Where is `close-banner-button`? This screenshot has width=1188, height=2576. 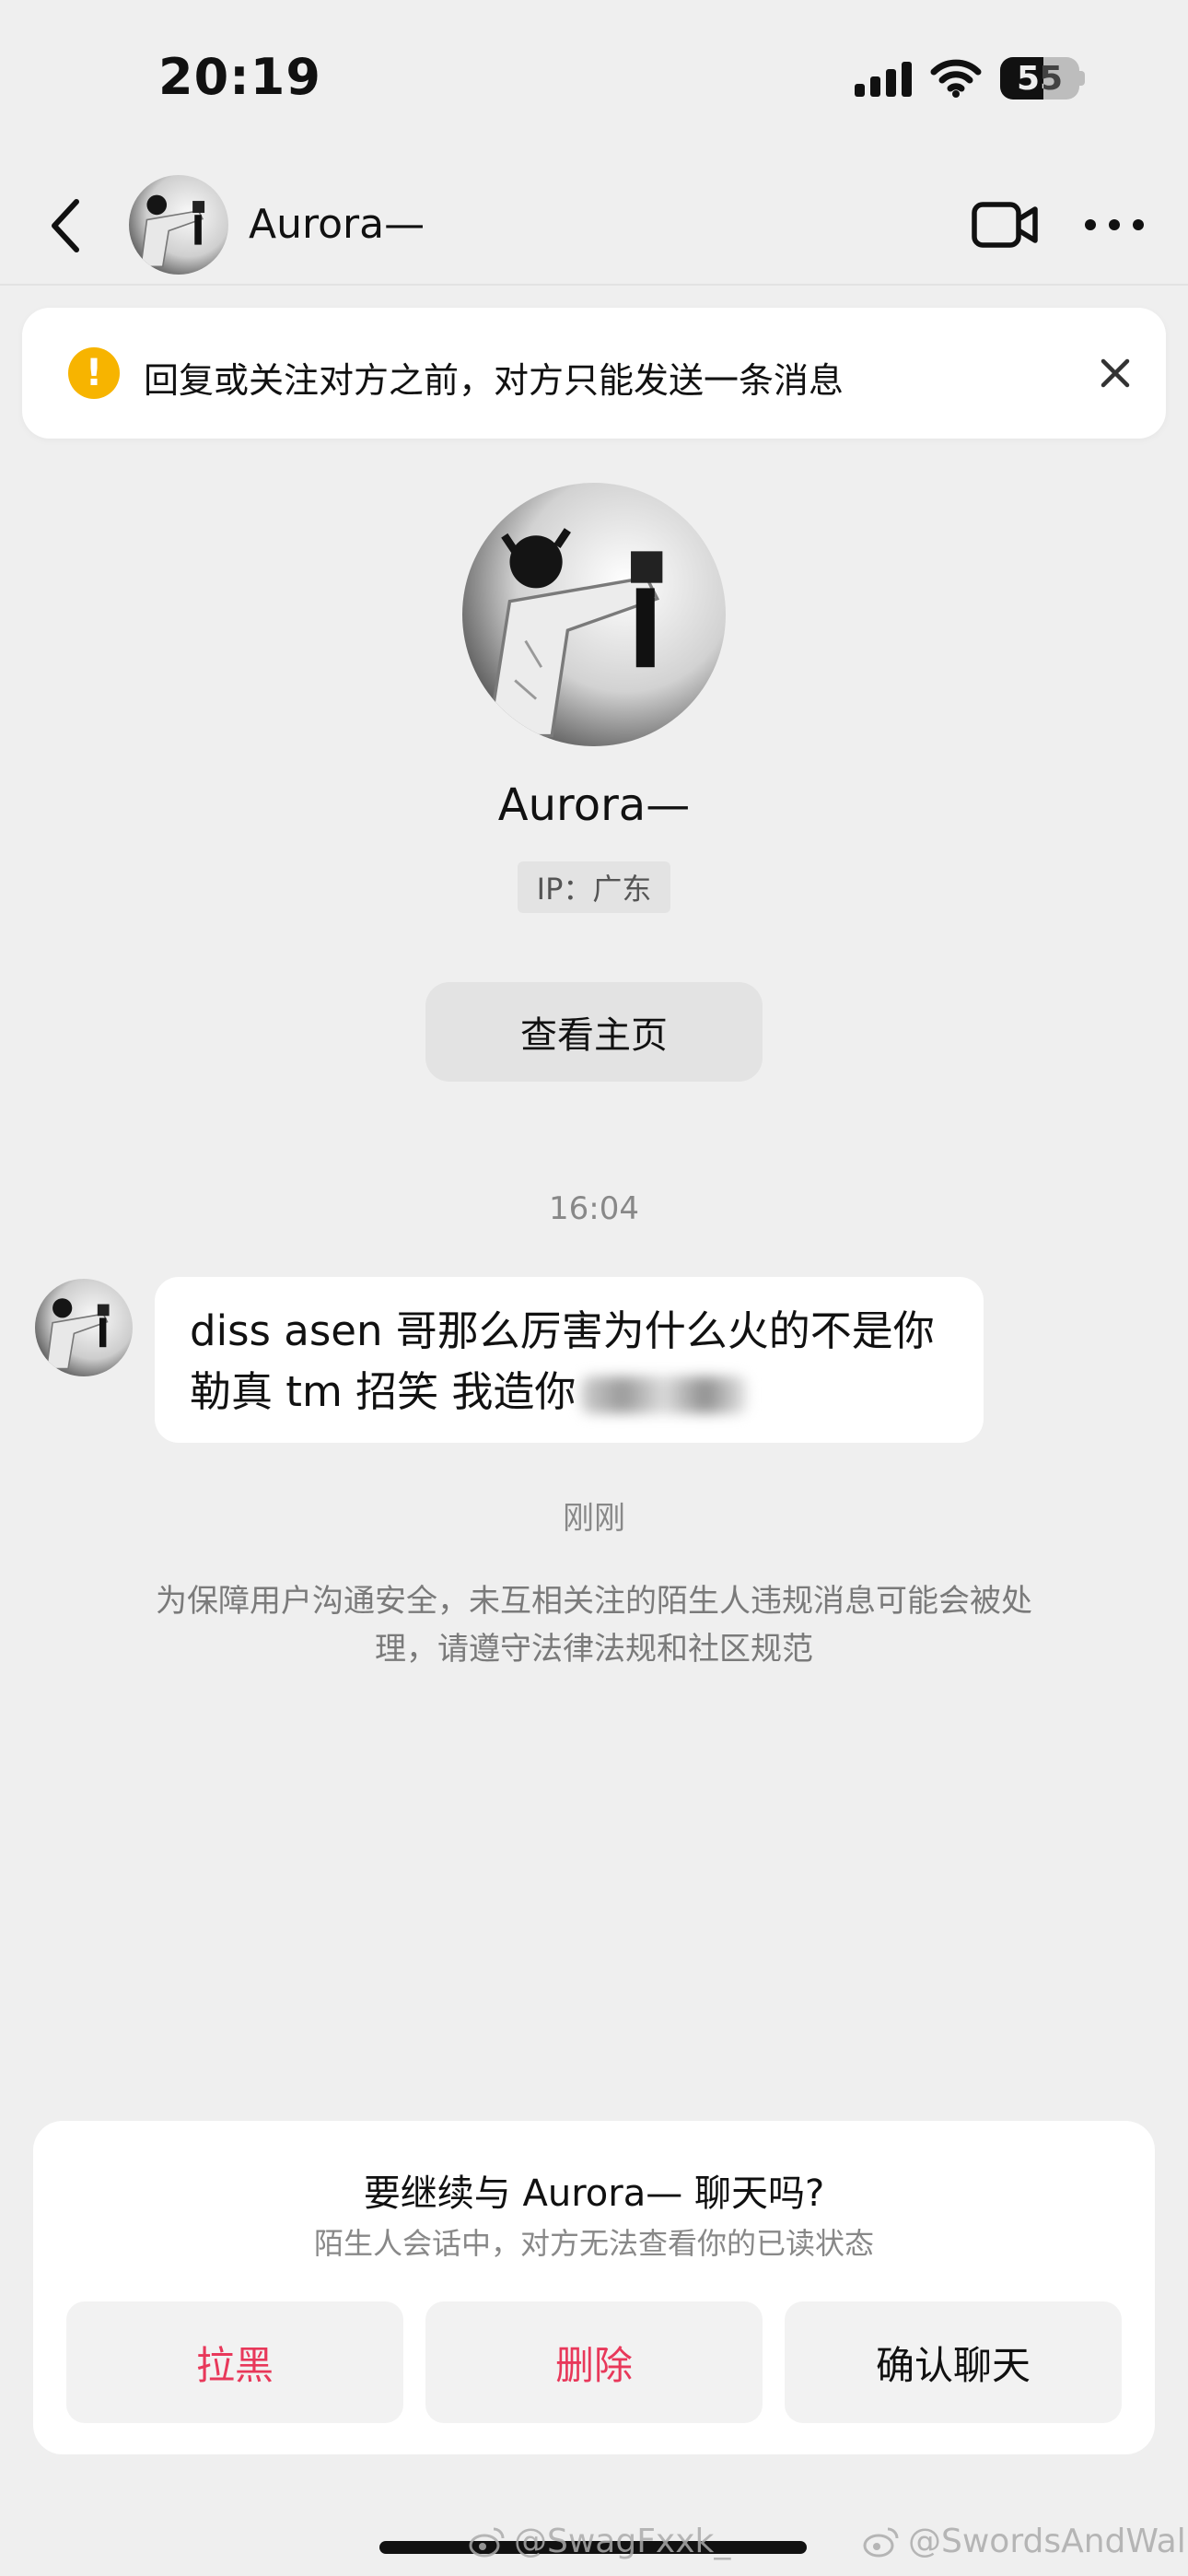
close-banner-button is located at coordinates (1115, 373).